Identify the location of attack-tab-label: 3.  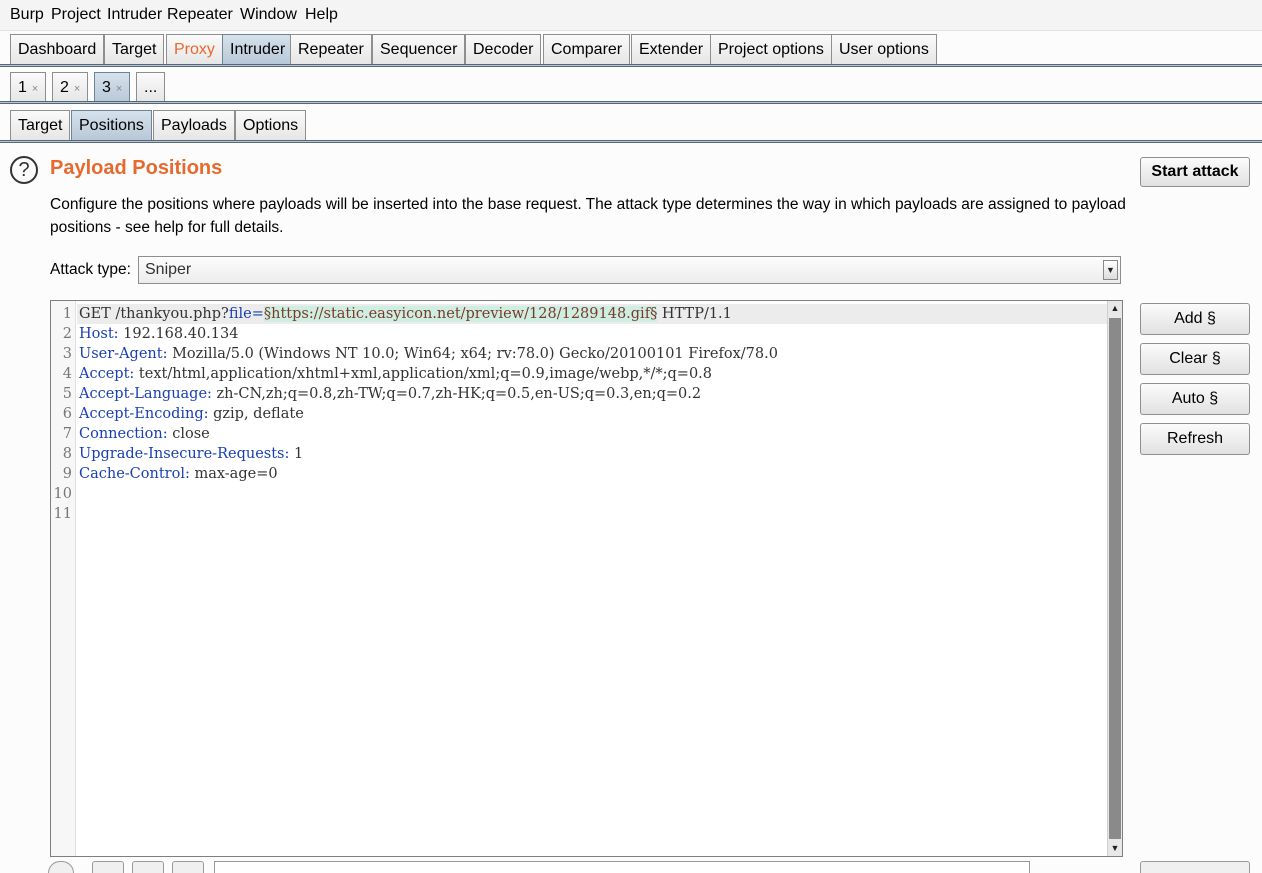
(106, 87).